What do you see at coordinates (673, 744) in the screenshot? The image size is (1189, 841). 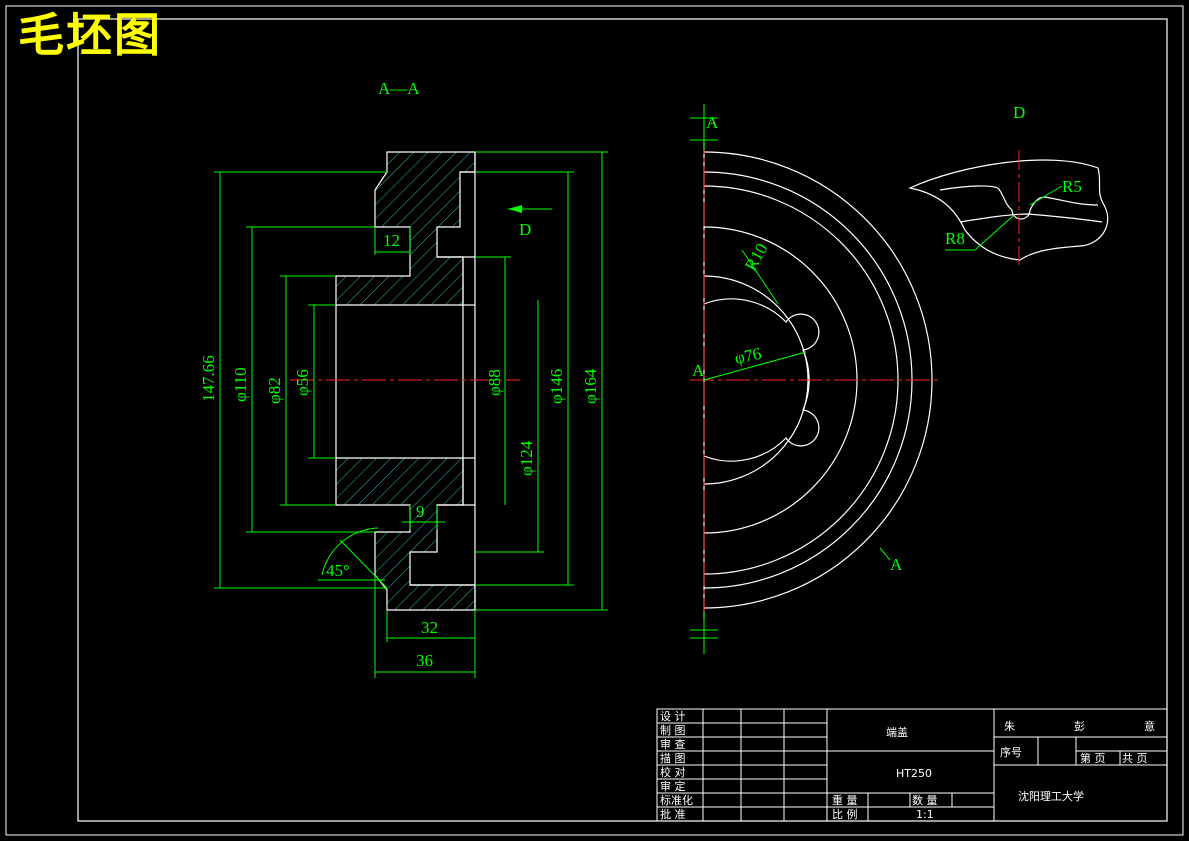 I see `title-block-row-label: 审 查` at bounding box center [673, 744].